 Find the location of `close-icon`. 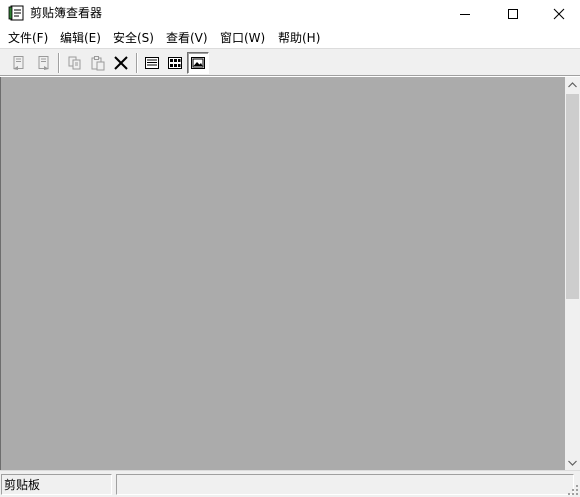

close-icon is located at coordinates (559, 13).